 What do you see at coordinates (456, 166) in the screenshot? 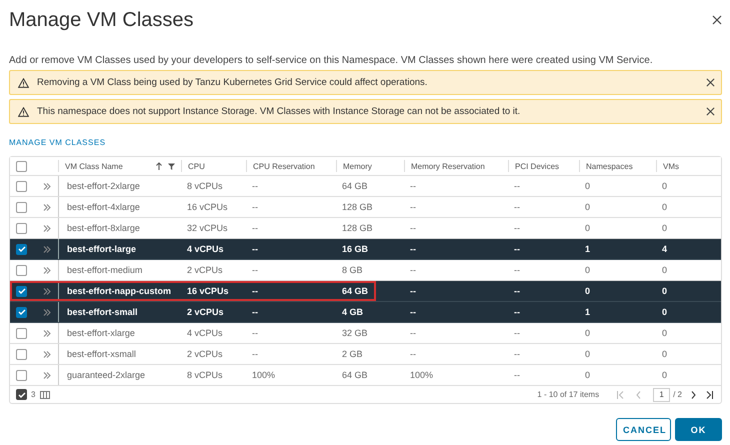
I see `column-header: Memory Reservation` at bounding box center [456, 166].